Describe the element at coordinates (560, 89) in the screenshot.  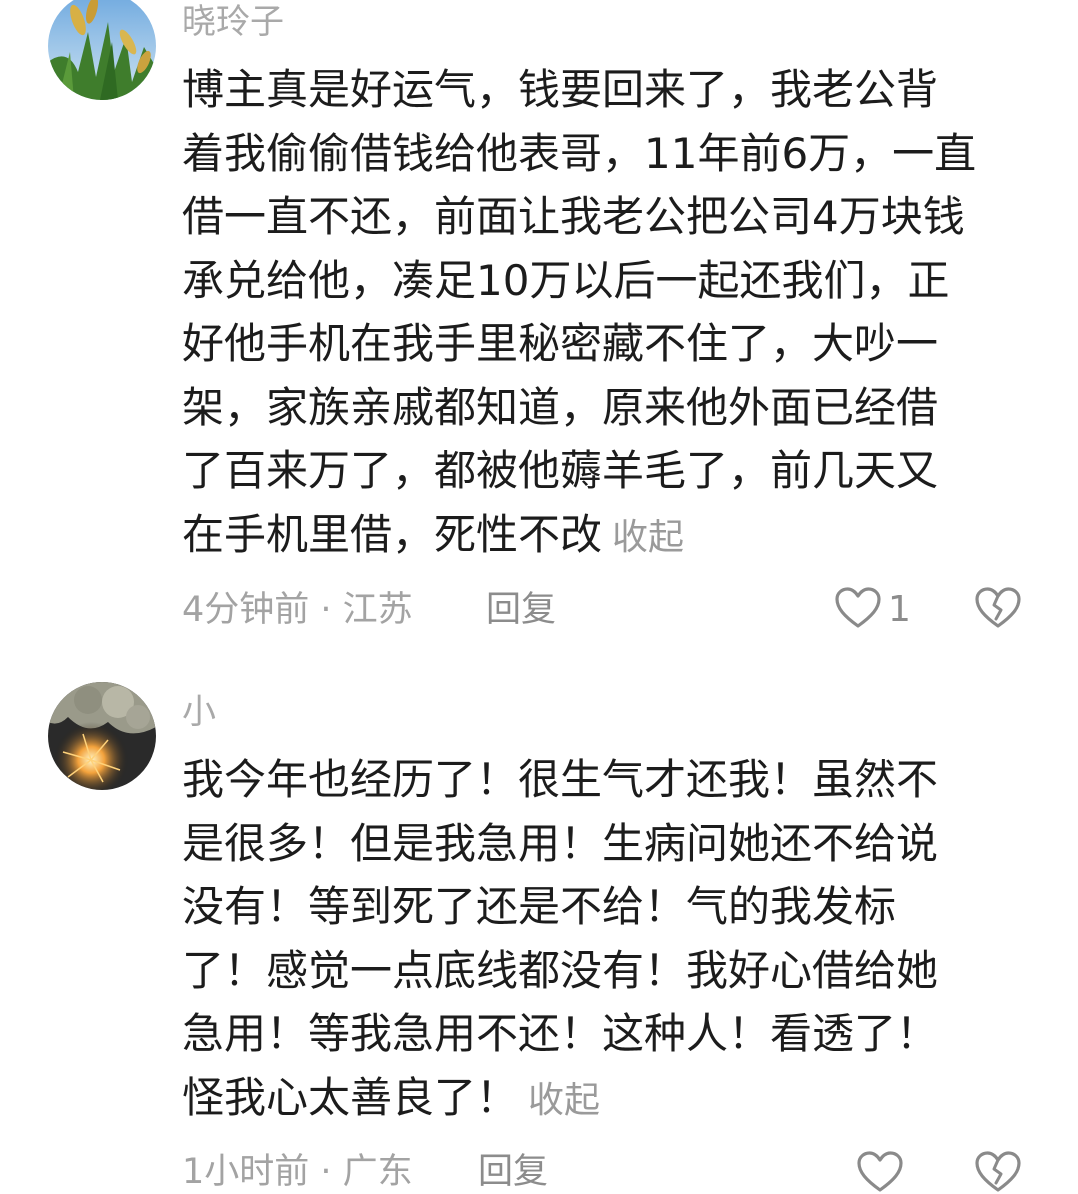
I see `comment-line: 博主真是好运气，钱要回来了，我老公背` at that location.